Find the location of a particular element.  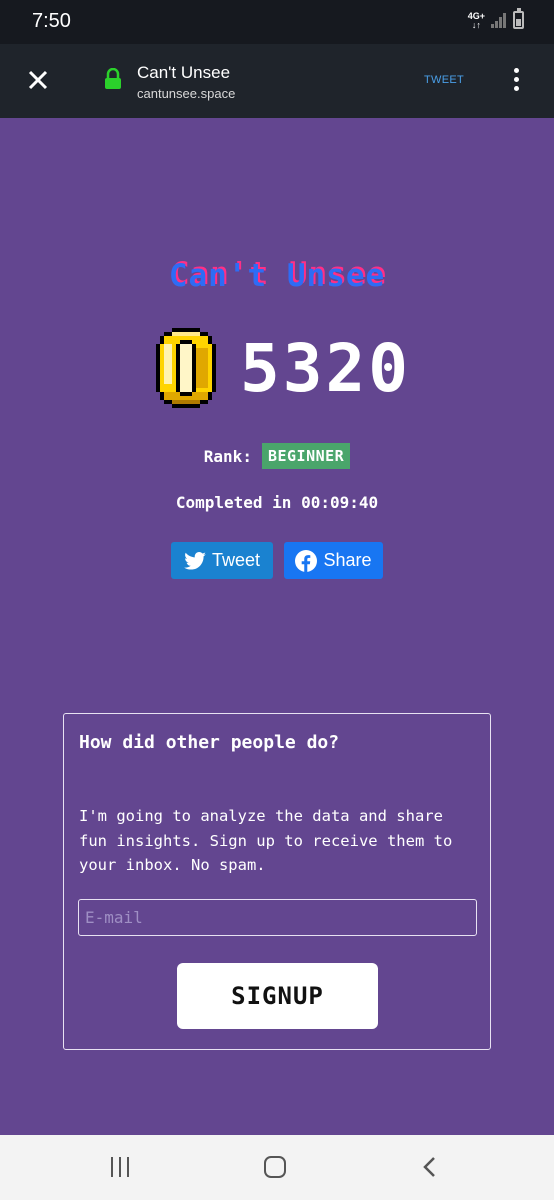

coin-icon is located at coordinates (186, 368).